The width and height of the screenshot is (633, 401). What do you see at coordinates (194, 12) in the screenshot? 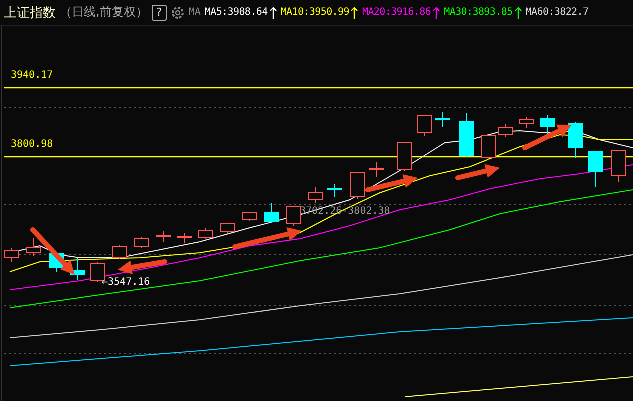
I see `ma-label: MA` at bounding box center [194, 12].